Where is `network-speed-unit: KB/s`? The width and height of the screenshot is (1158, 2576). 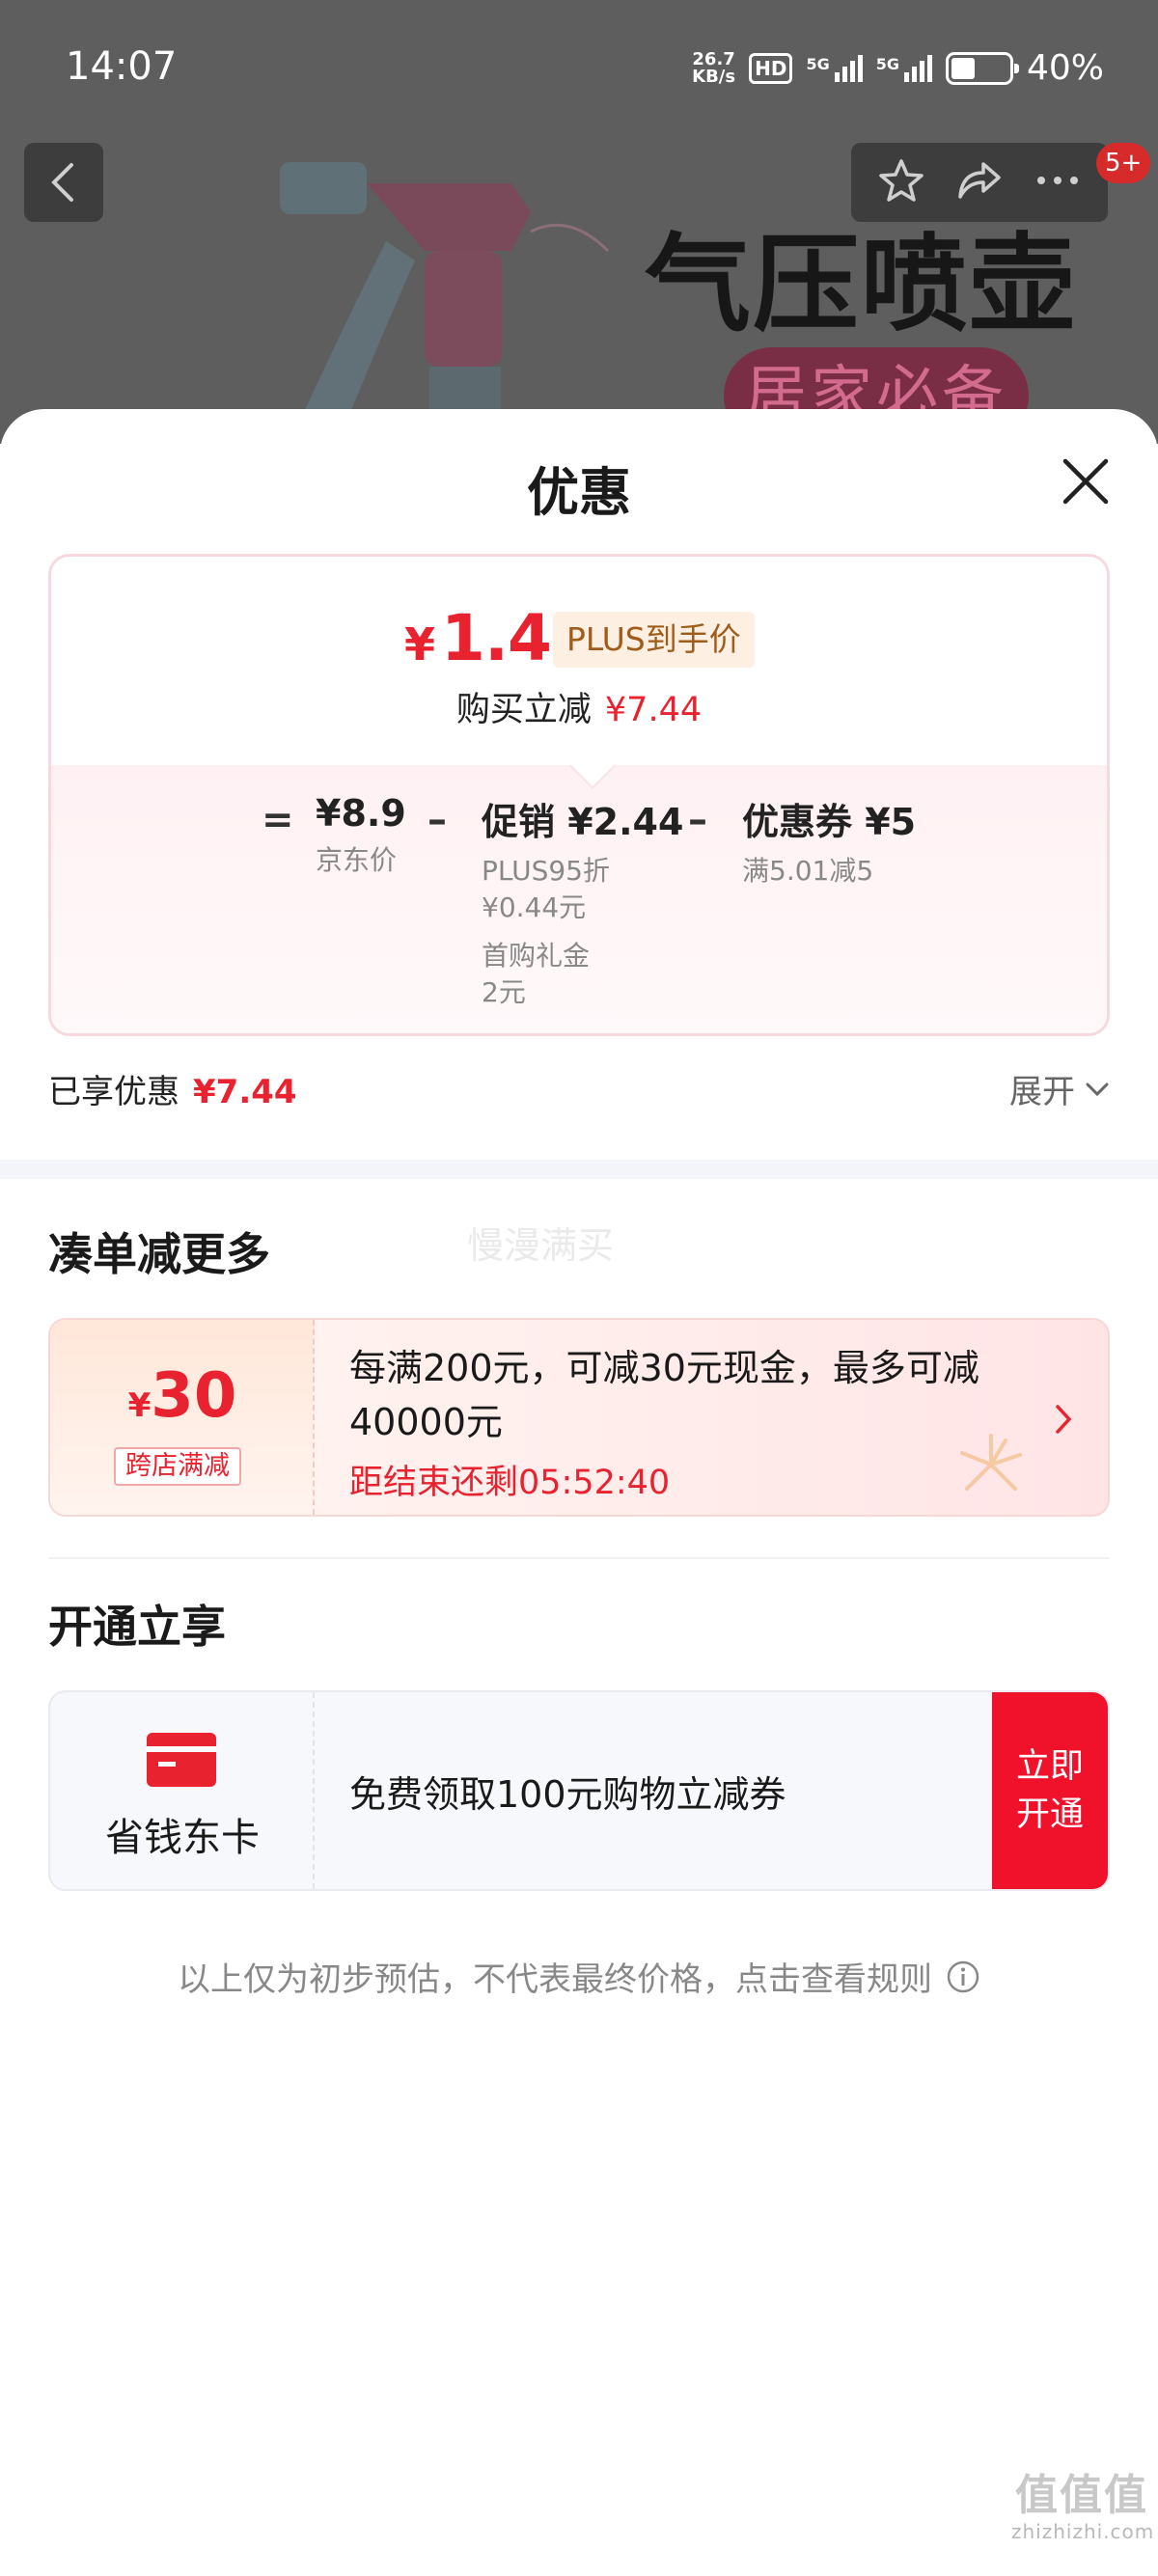
network-speed-unit: KB/s is located at coordinates (714, 77).